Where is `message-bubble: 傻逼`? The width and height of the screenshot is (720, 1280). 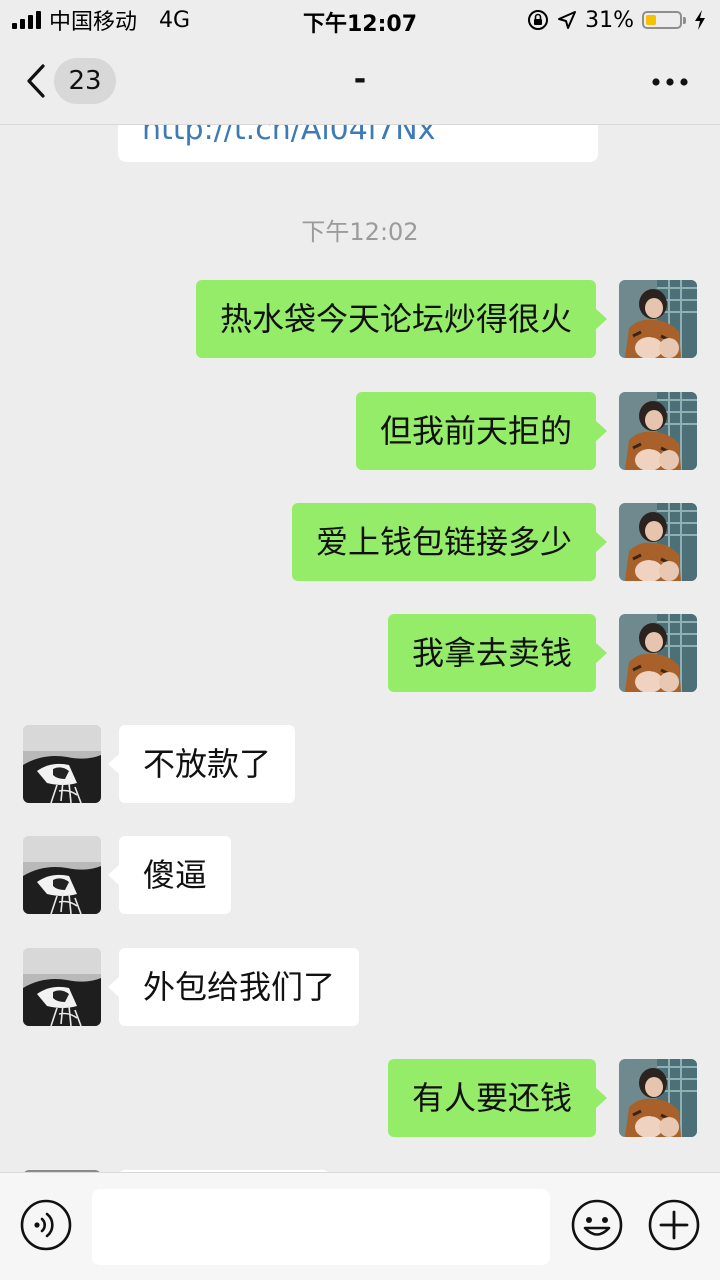
message-bubble: 傻逼 is located at coordinates (169, 875).